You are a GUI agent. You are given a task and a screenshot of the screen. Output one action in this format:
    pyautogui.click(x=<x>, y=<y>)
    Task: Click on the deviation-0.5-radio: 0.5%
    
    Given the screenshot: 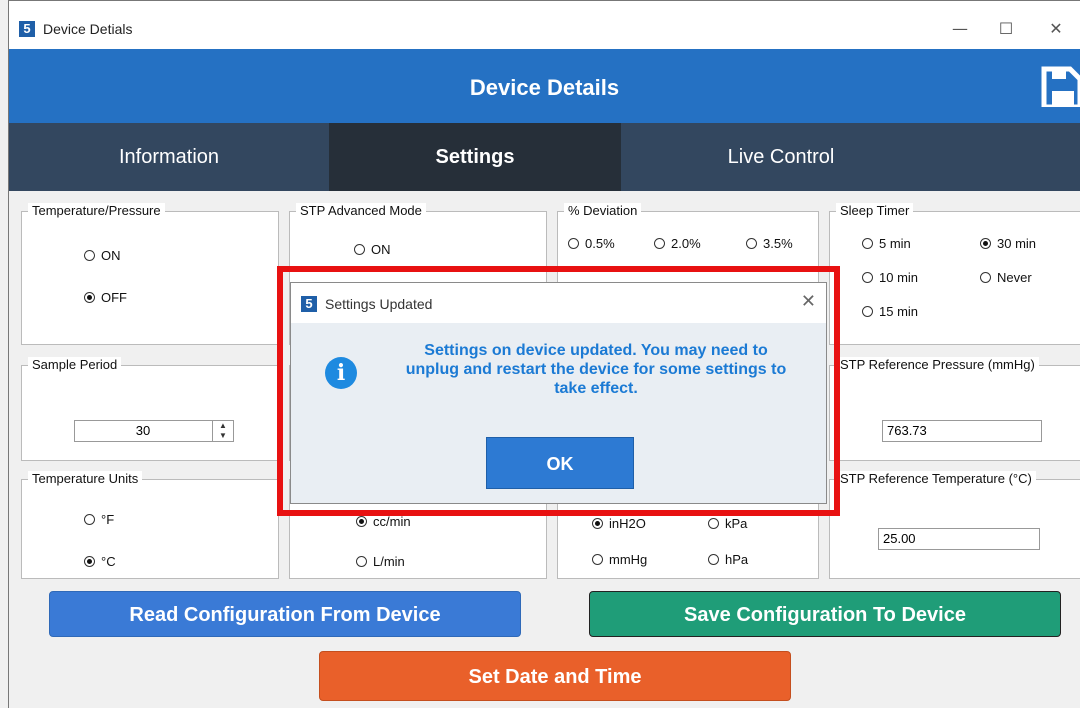 What is the action you would take?
    pyautogui.click(x=591, y=243)
    